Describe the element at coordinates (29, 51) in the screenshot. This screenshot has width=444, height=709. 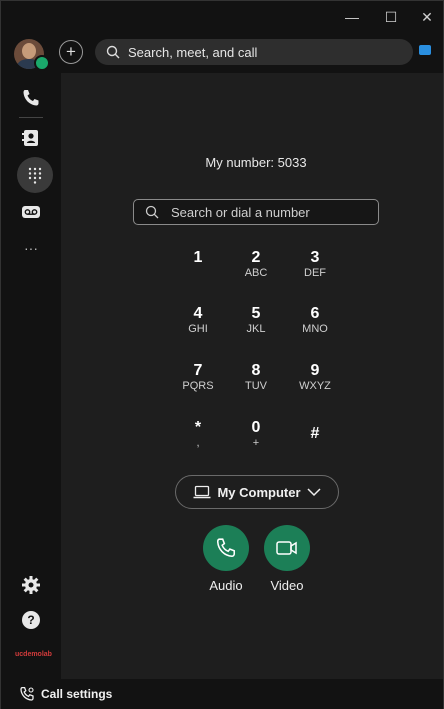
I see `avatar-face` at that location.